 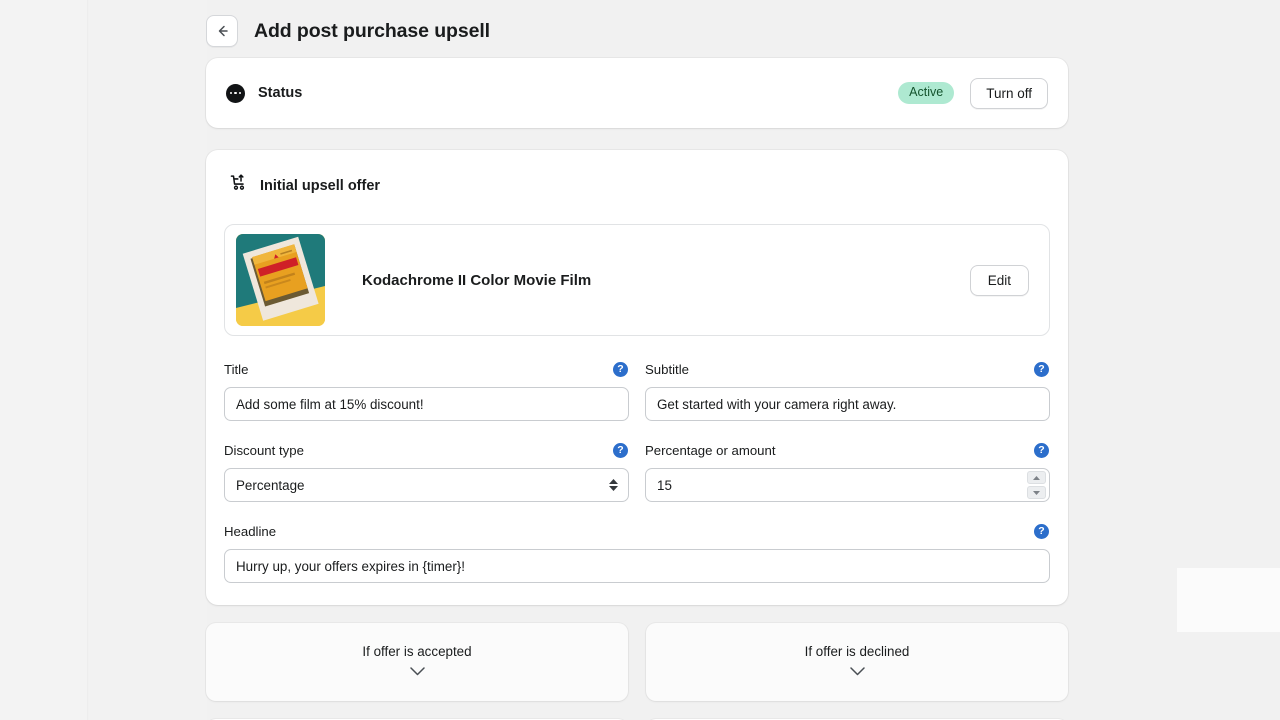 I want to click on discount-type-label: Discount type, so click(x=264, y=450).